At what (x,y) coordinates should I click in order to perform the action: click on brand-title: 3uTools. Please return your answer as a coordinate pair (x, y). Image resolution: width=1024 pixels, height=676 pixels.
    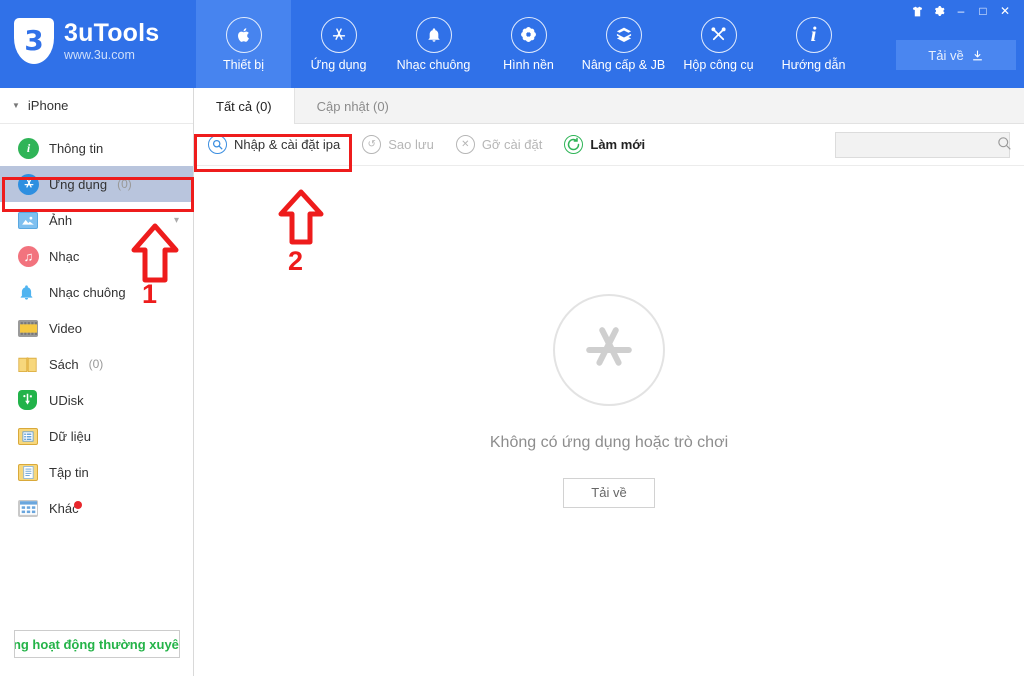
    Looking at the image, I should click on (112, 33).